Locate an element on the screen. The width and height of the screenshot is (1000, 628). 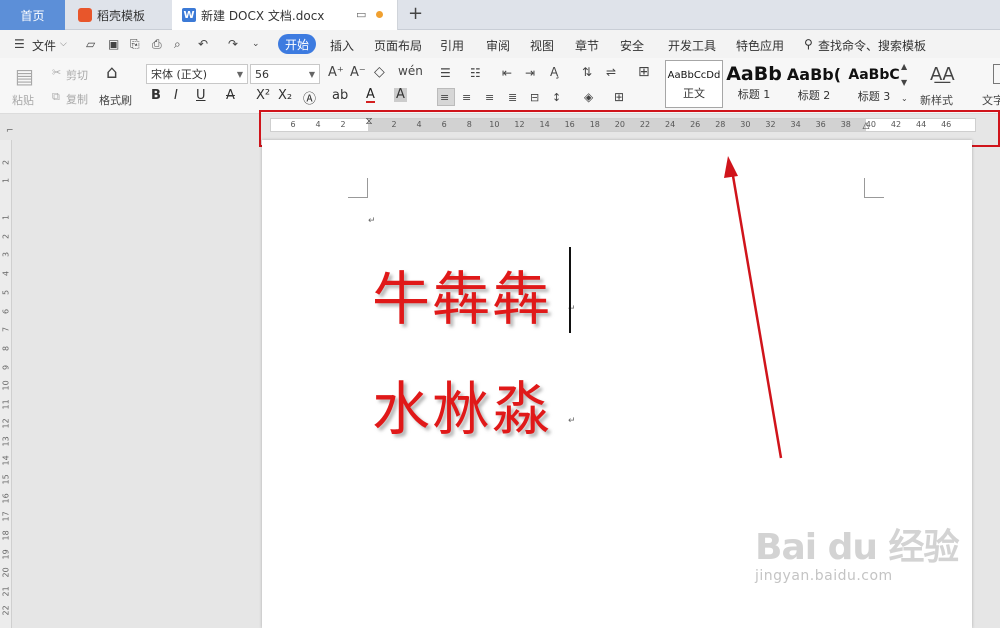
scissors-icon: ✂ is located at coordinates (56, 72).